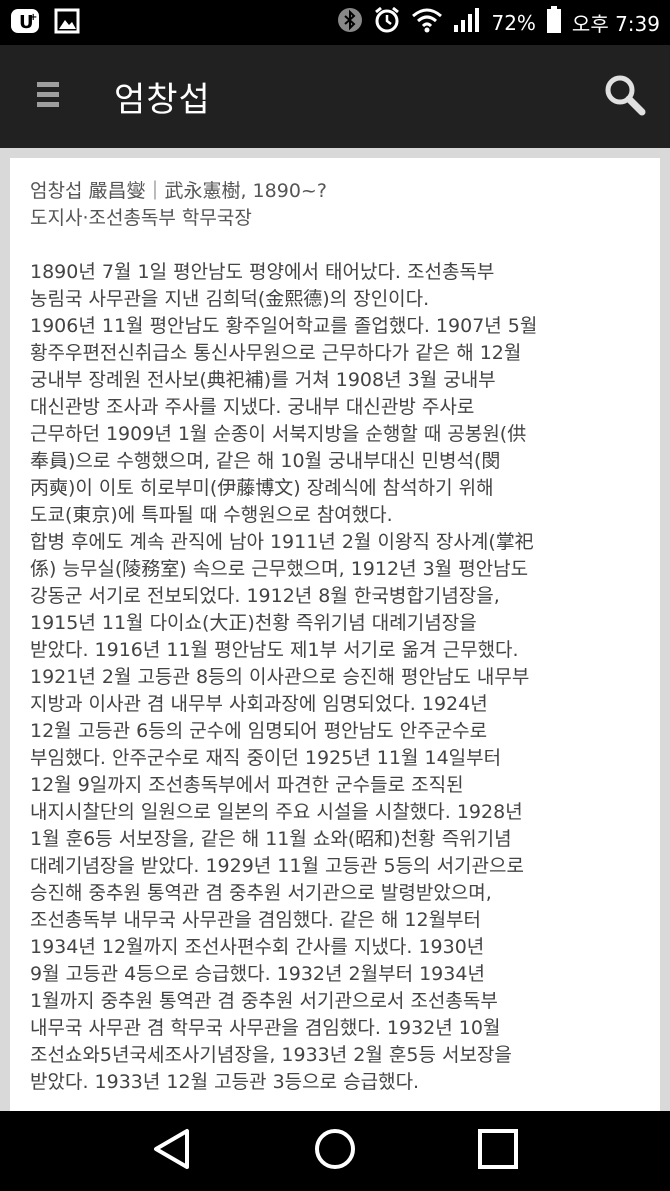  What do you see at coordinates (257, 947) in the screenshot?
I see `article-line: 1934년 12월까지 조선사편수회 간사를 지냈다. 1930년` at bounding box center [257, 947].